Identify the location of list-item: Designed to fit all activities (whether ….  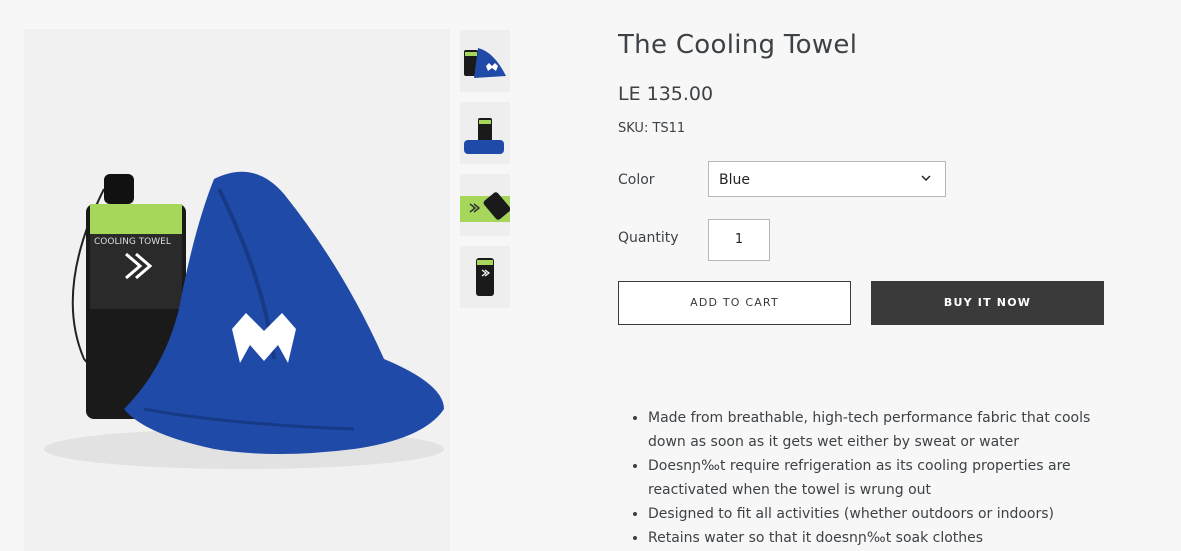
(883, 514).